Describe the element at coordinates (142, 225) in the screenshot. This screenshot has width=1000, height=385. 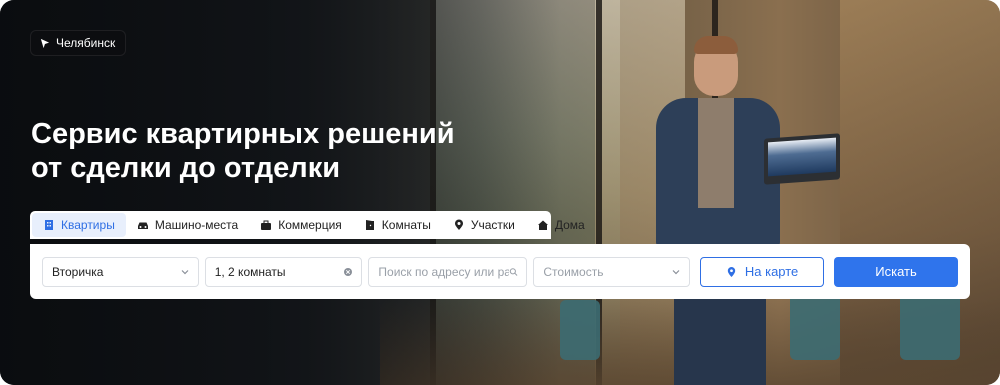
I see `car-icon` at that location.